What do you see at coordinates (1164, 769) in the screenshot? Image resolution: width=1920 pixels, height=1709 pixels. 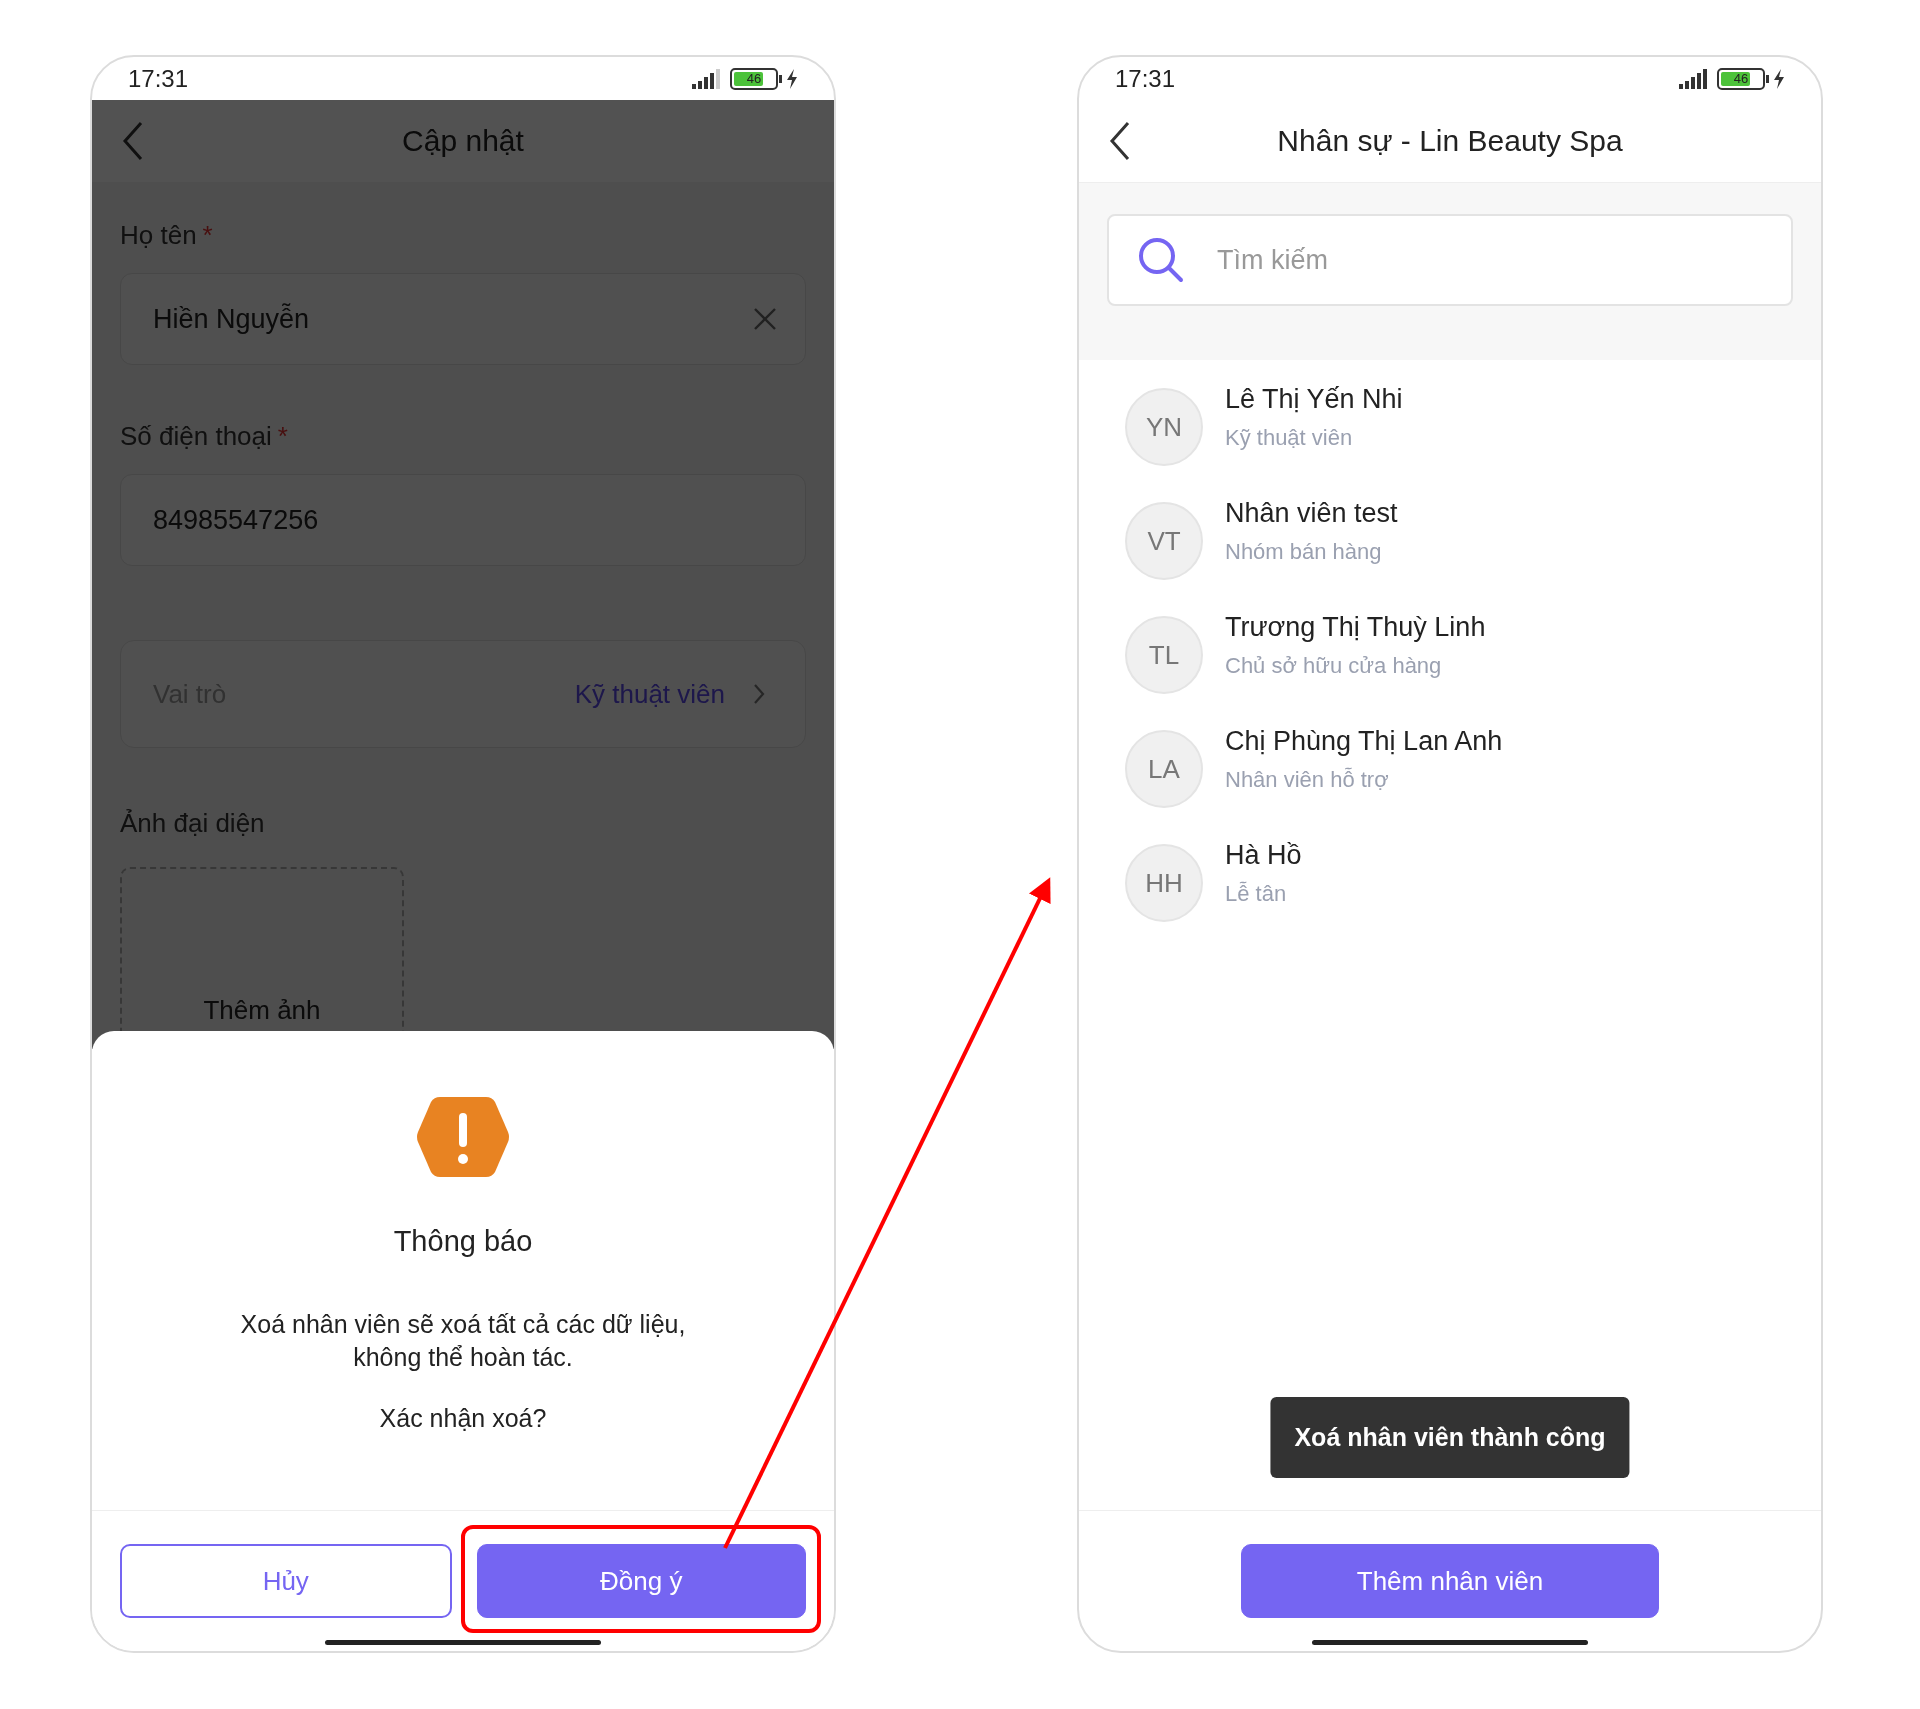 I see `avatar-initials: LA` at bounding box center [1164, 769].